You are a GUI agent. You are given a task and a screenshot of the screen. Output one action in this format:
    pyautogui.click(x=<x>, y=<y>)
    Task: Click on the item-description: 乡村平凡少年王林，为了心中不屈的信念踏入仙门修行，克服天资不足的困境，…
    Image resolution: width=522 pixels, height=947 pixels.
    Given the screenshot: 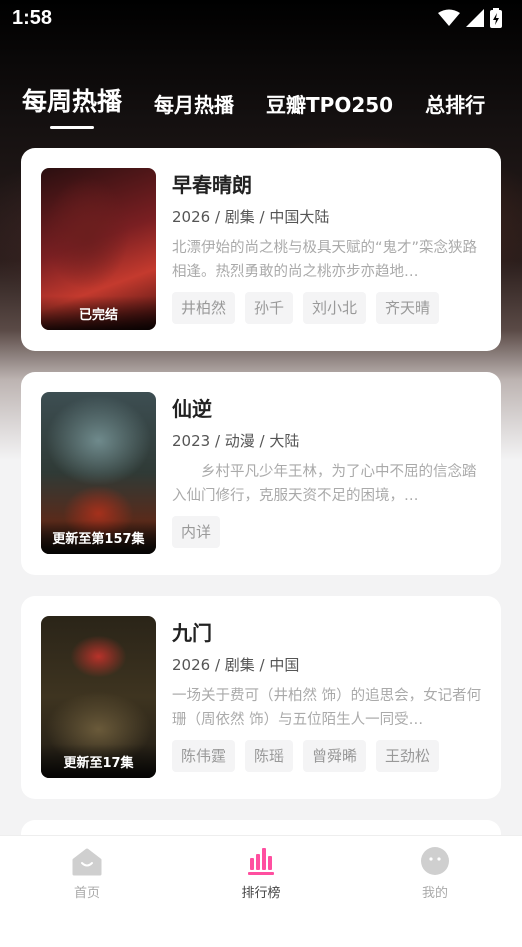 What is the action you would take?
    pyautogui.click(x=324, y=484)
    